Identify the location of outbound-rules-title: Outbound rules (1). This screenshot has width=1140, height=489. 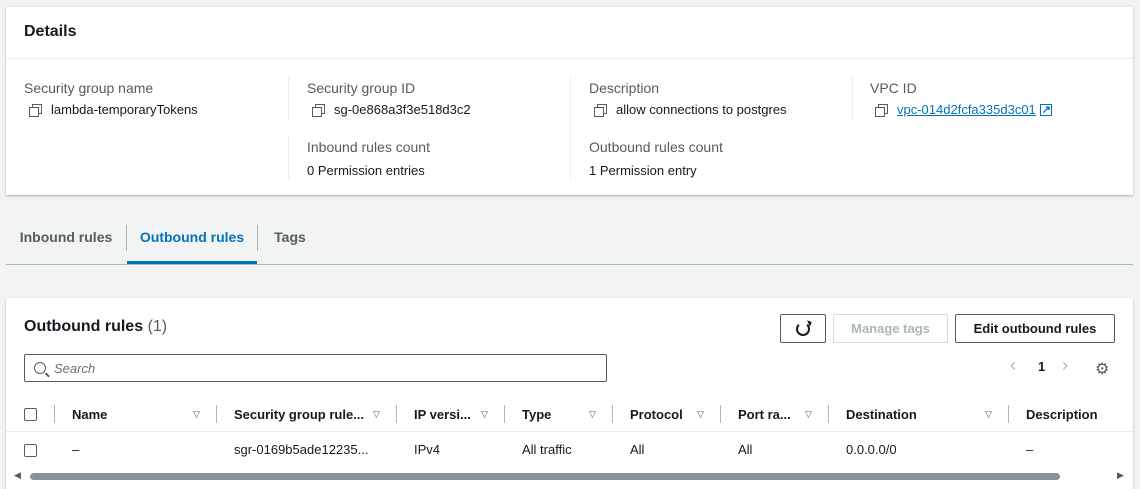
(95, 327).